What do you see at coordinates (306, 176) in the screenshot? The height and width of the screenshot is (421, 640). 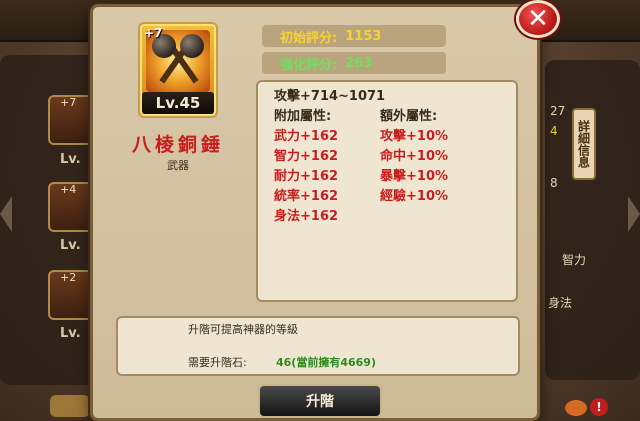 I see `extra-attribute: 耐力+162` at bounding box center [306, 176].